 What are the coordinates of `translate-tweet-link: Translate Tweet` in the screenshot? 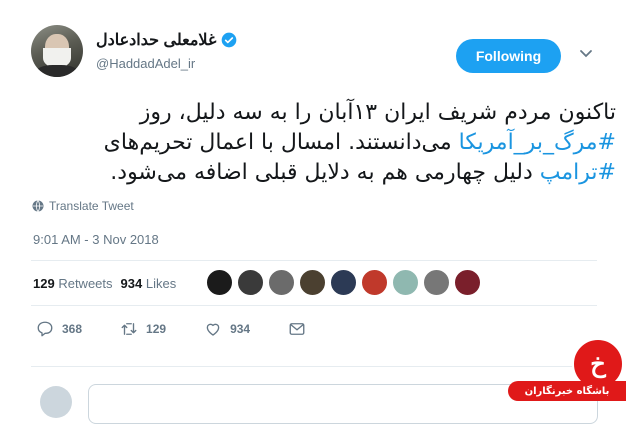 It's located at (83, 206).